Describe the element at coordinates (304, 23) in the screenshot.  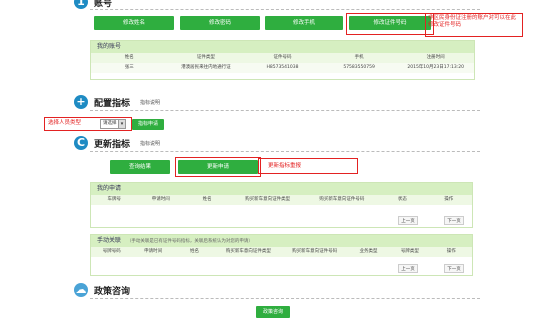
I see `edit-phone-button: 修改手机` at that location.